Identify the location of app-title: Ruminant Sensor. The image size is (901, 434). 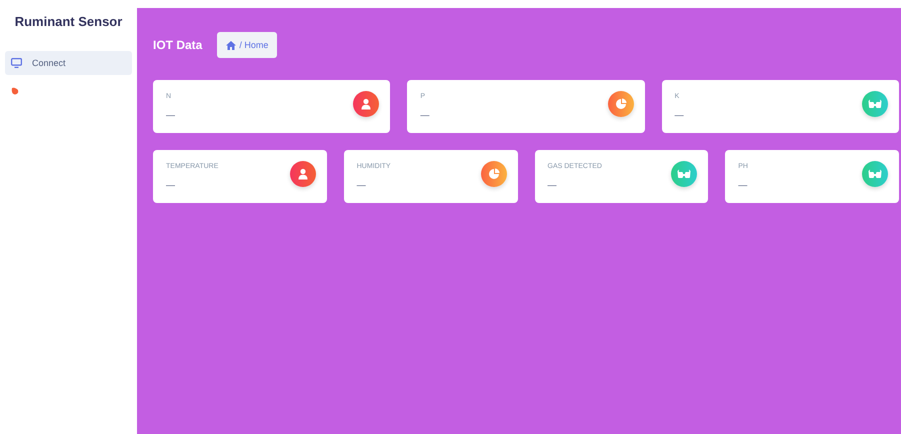
(69, 21).